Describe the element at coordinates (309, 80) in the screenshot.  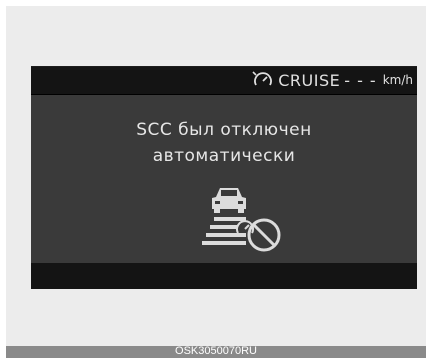
I see `cruise-label: CRUISE` at that location.